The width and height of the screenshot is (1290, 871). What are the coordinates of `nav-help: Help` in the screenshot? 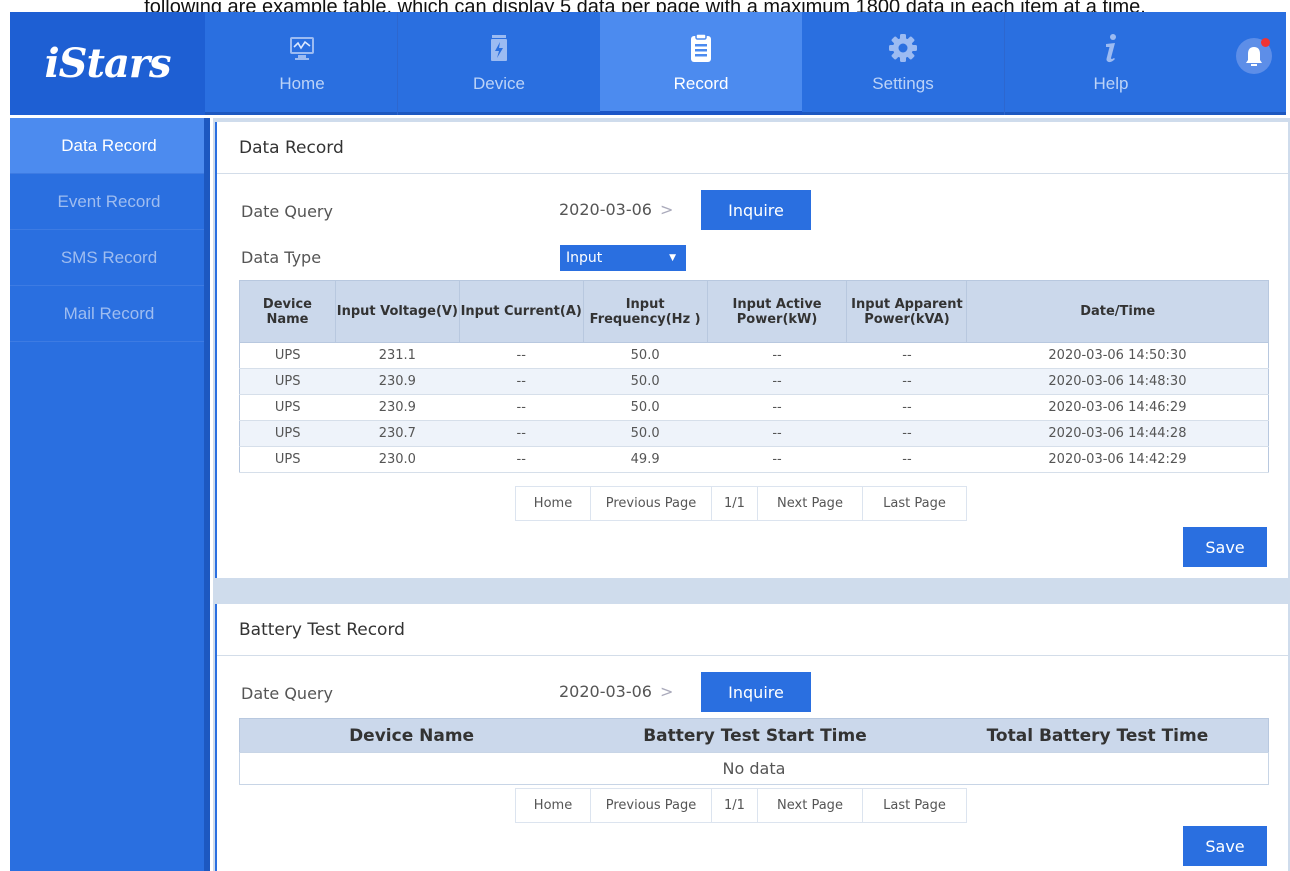 It's located at (1111, 63).